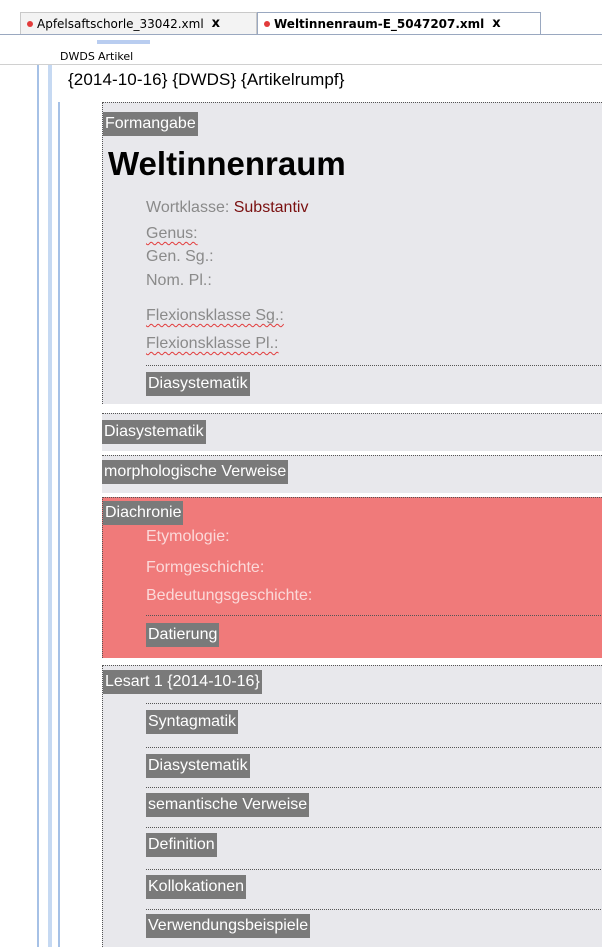 This screenshot has height=947, width=602. Describe the element at coordinates (182, 682) in the screenshot. I see `section-label-lesart: Lesart 1 {2014-10-16}` at that location.